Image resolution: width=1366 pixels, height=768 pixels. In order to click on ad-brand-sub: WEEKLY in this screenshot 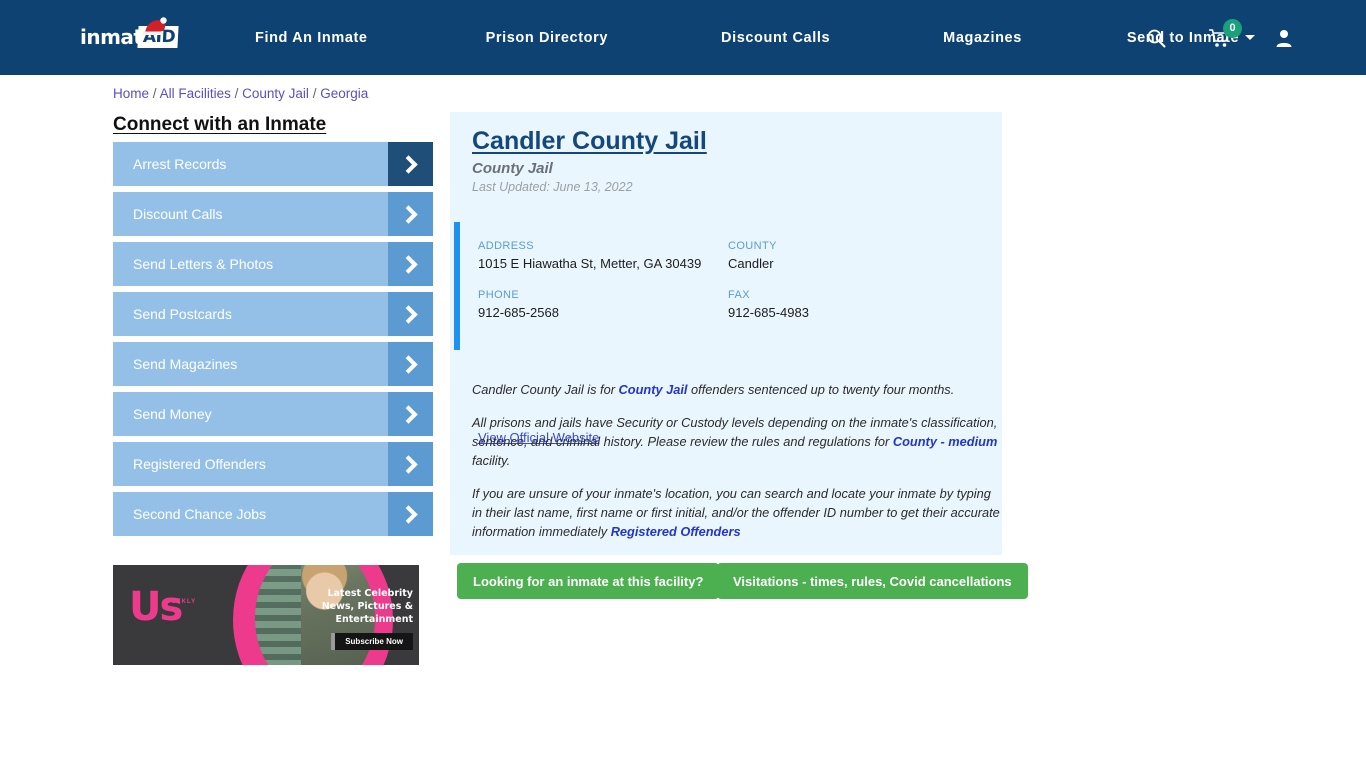, I will do `click(181, 602)`.